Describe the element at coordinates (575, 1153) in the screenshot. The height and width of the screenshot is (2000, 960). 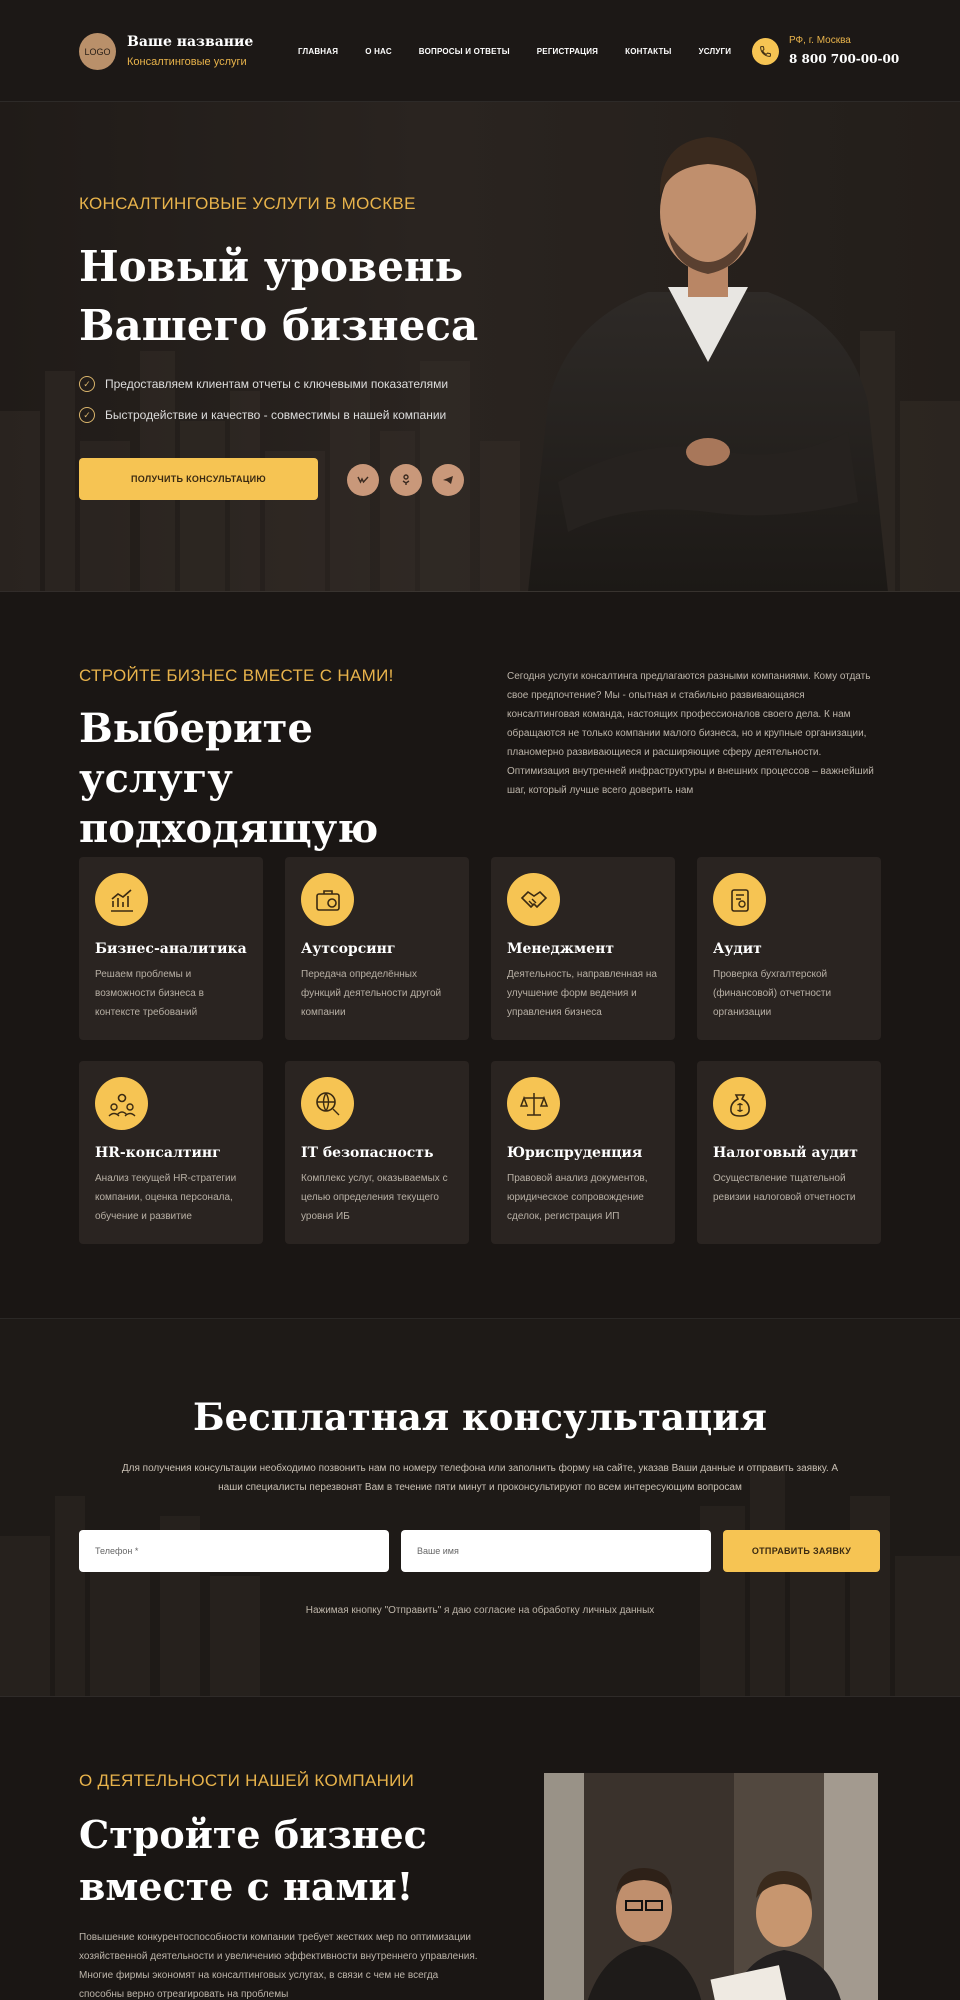
I see `card-title: Юриспруденция` at that location.